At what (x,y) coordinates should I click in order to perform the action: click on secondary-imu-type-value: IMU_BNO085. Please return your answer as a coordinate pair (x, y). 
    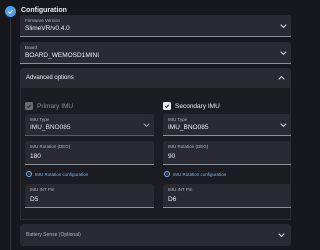
    Looking at the image, I should click on (188, 127).